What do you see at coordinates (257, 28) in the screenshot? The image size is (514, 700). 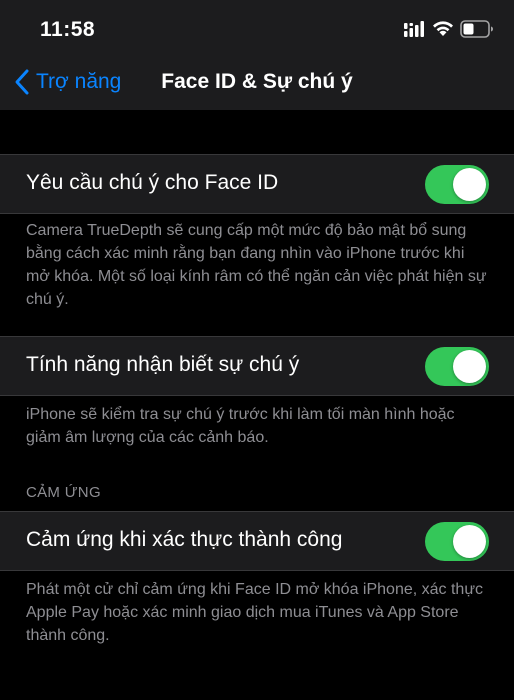 I see `status-bar: 11:58` at bounding box center [257, 28].